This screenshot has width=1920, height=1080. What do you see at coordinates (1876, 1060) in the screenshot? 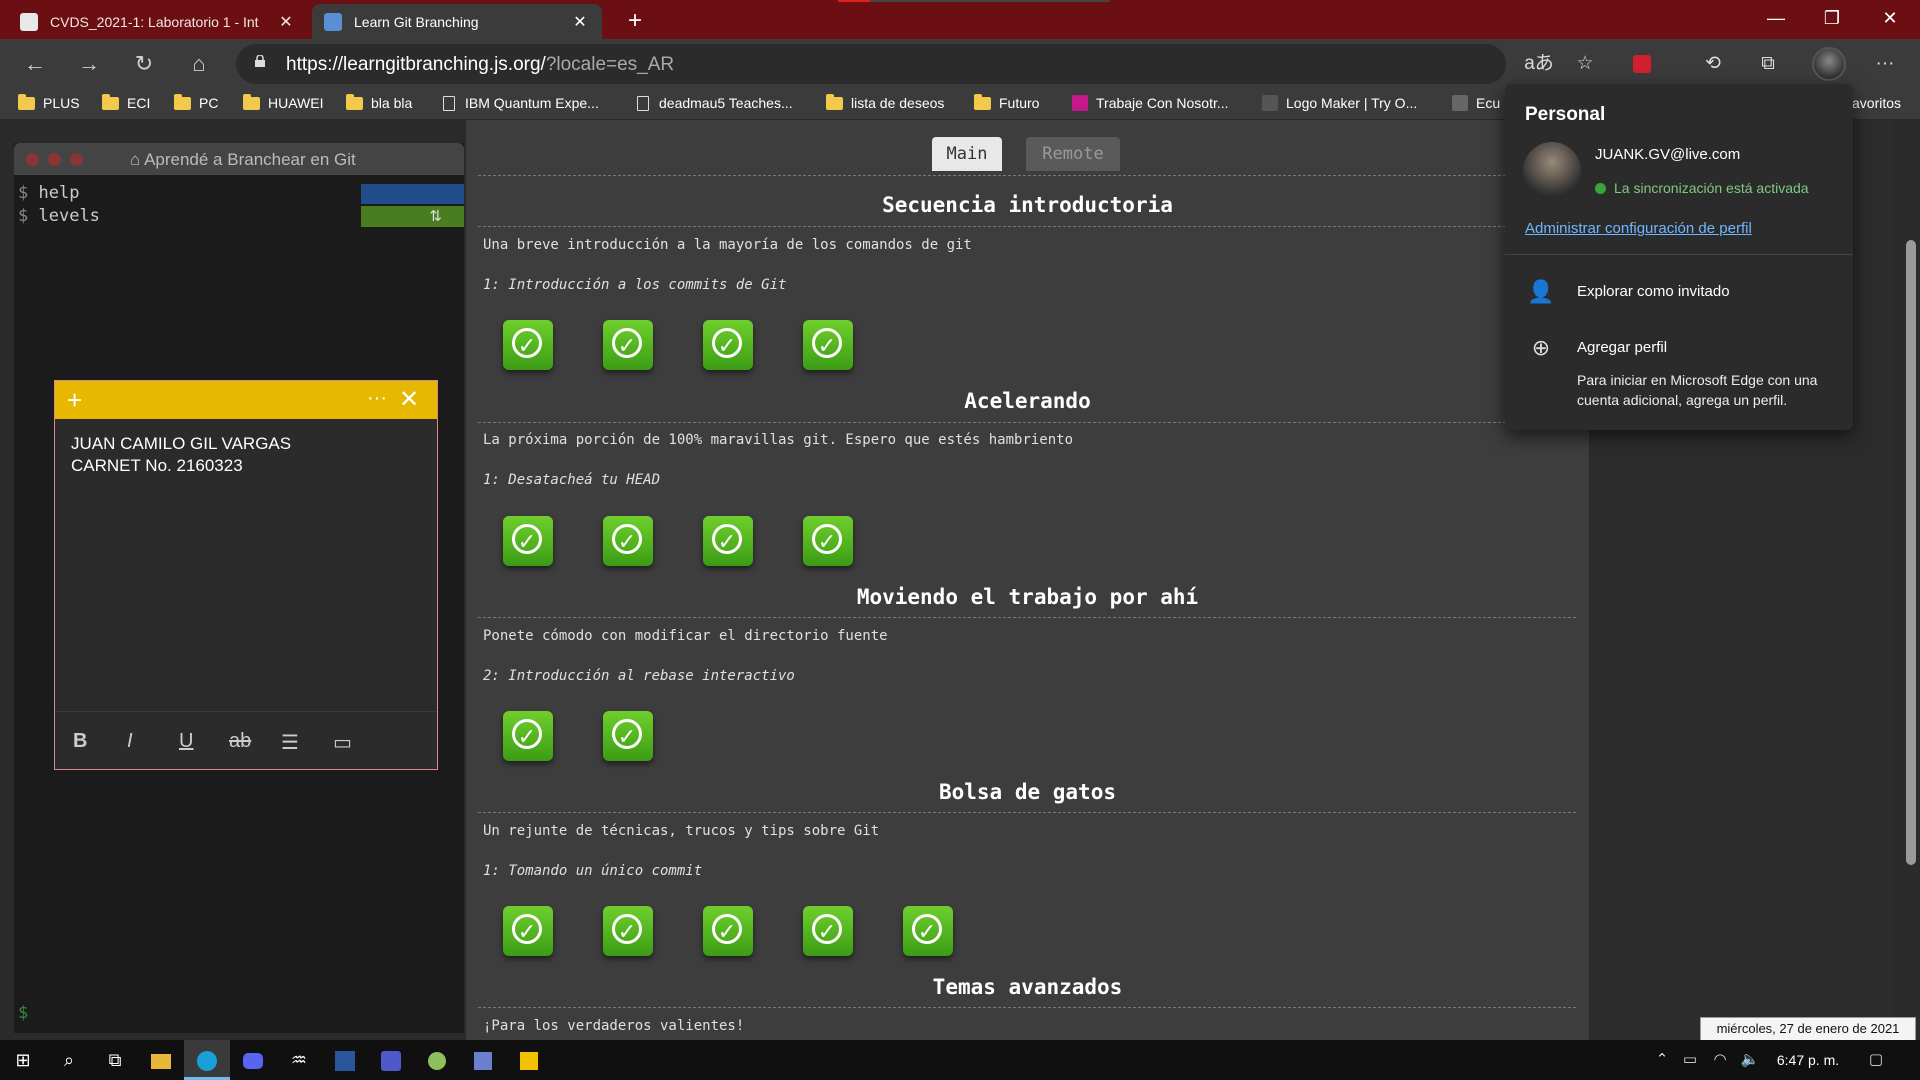
I see `notifications-icon: ▢` at bounding box center [1876, 1060].